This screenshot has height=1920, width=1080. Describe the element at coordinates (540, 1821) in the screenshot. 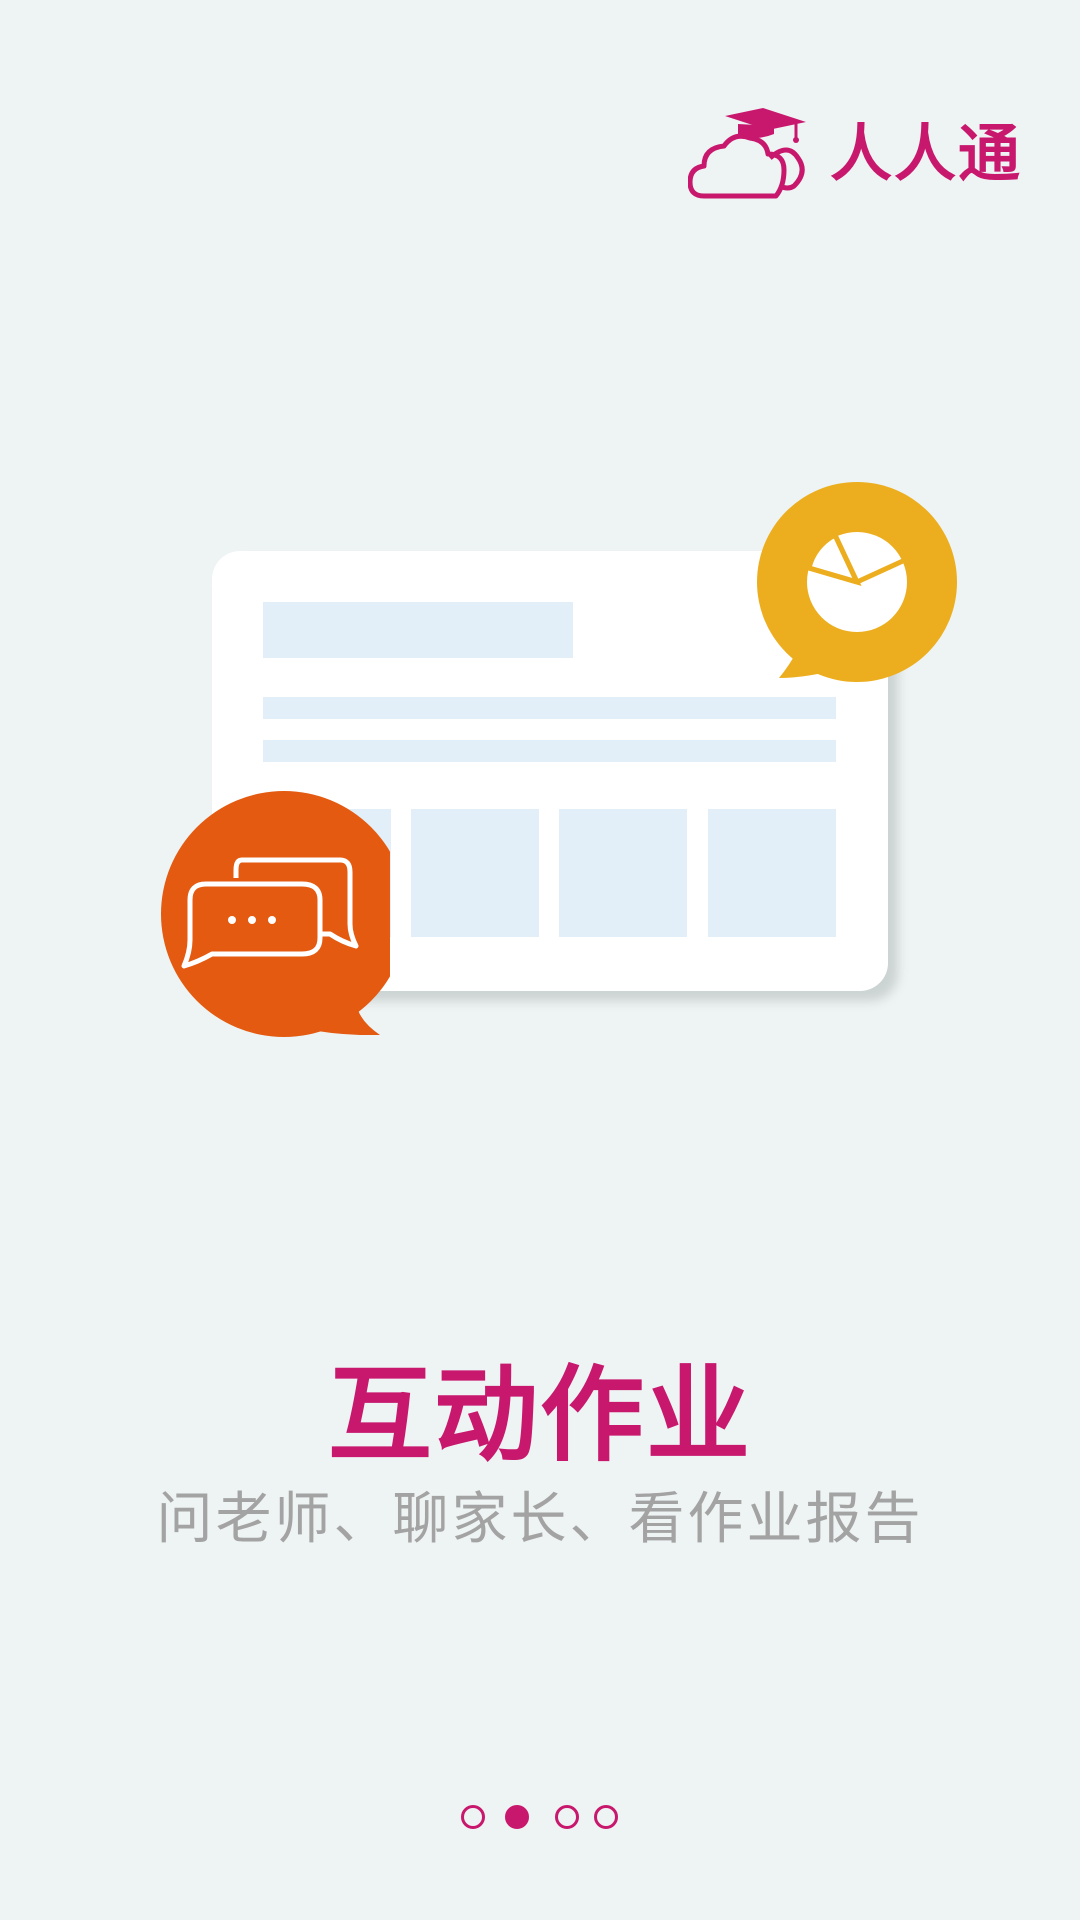

I see `page-indicator` at that location.